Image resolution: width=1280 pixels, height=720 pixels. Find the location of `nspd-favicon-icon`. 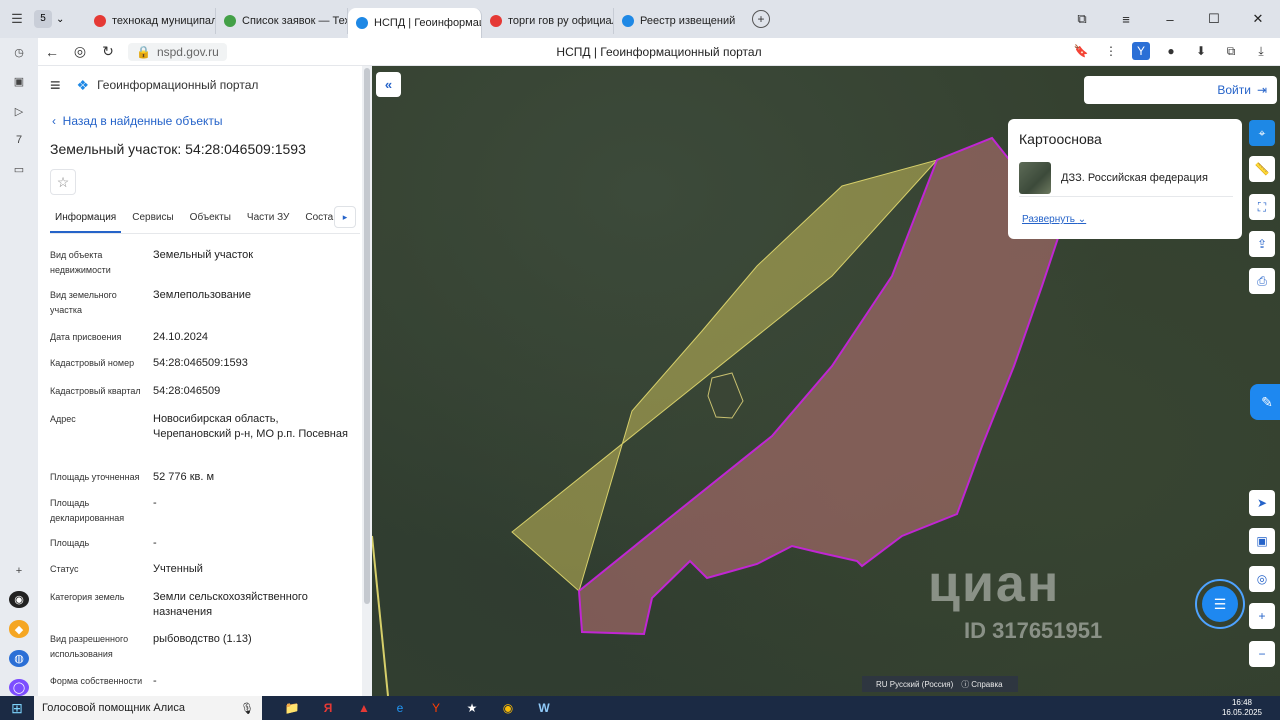

nspd-favicon-icon is located at coordinates (362, 23).